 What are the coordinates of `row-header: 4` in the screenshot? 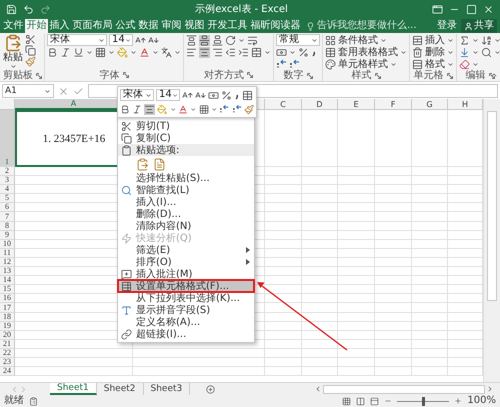 It's located at (7, 189).